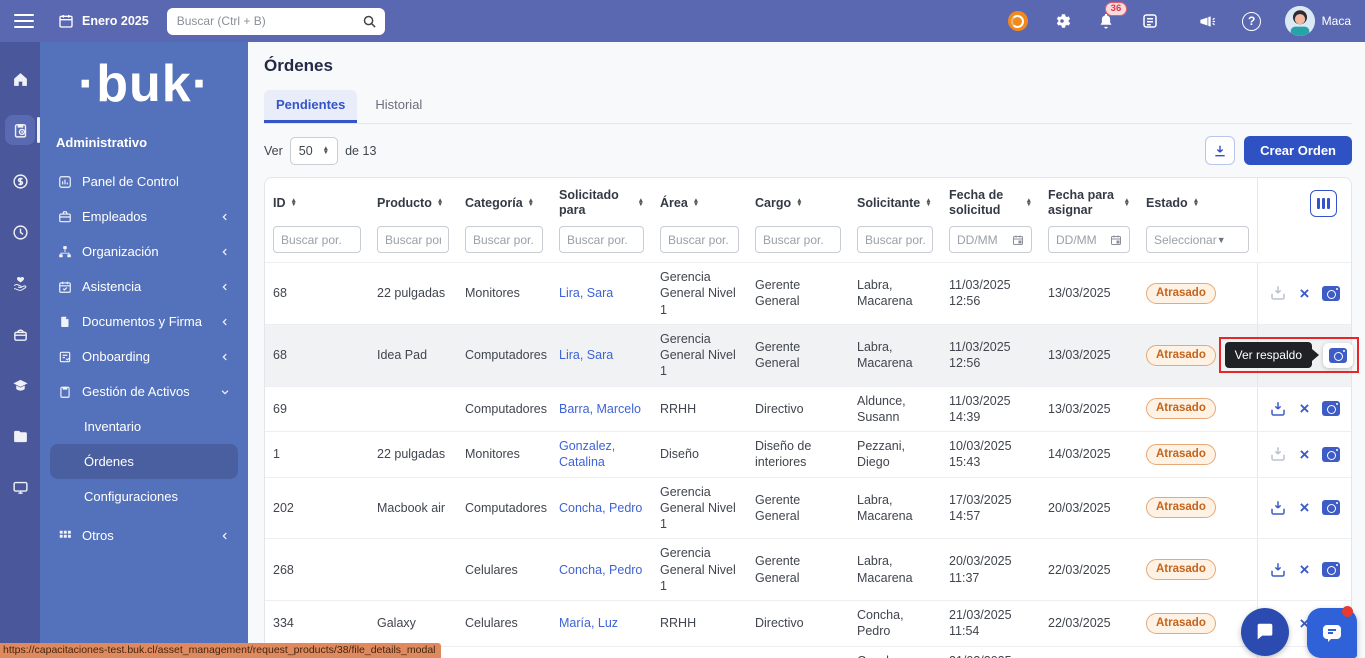 This screenshot has height=658, width=1365. I want to click on user-menu: Maca, so click(1317, 21).